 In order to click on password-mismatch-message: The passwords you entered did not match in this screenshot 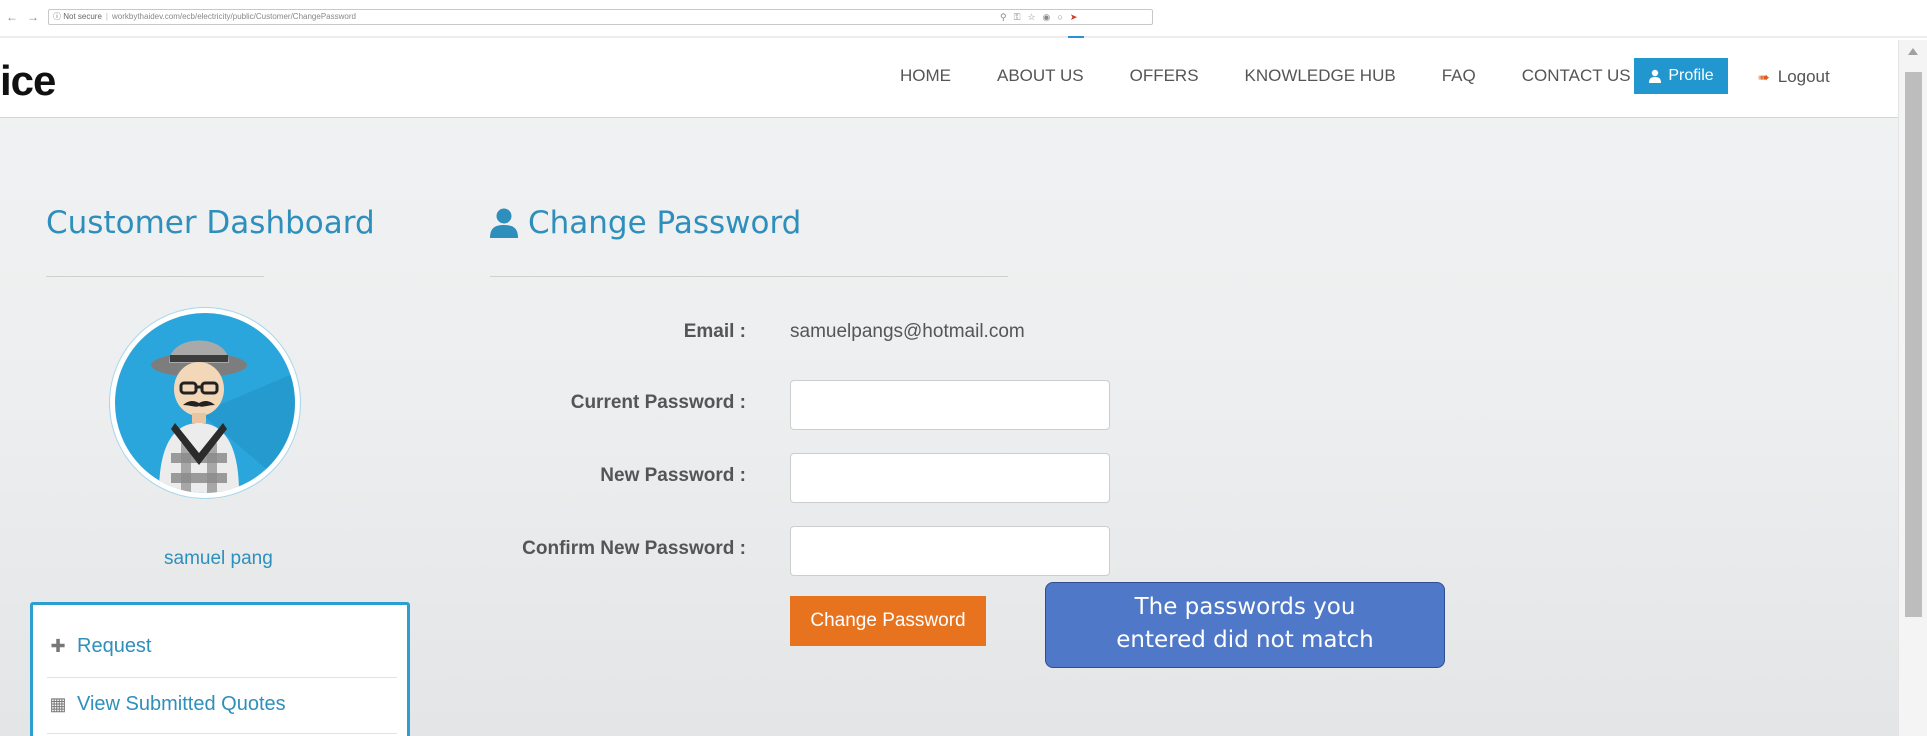, I will do `click(1245, 625)`.